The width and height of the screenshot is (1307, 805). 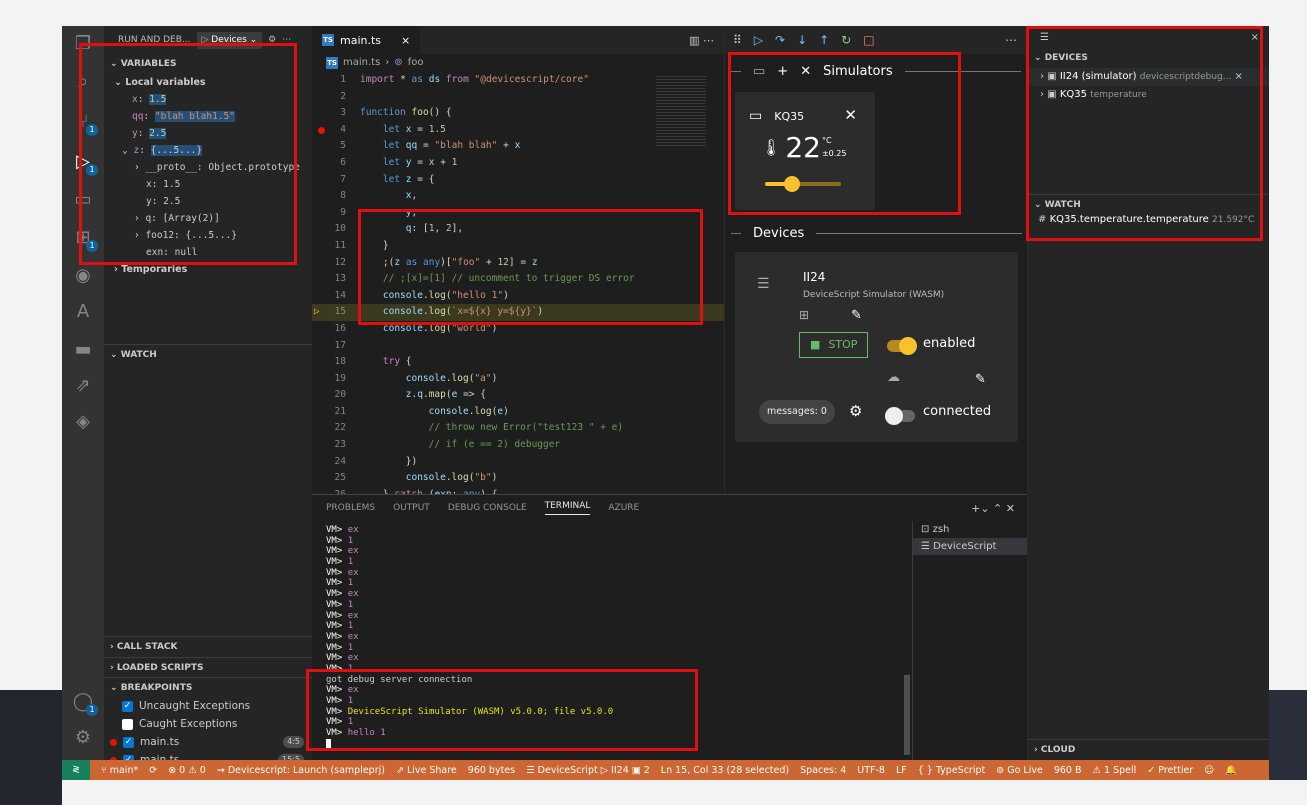 I want to click on list-icon: ☰, so click(x=1044, y=37).